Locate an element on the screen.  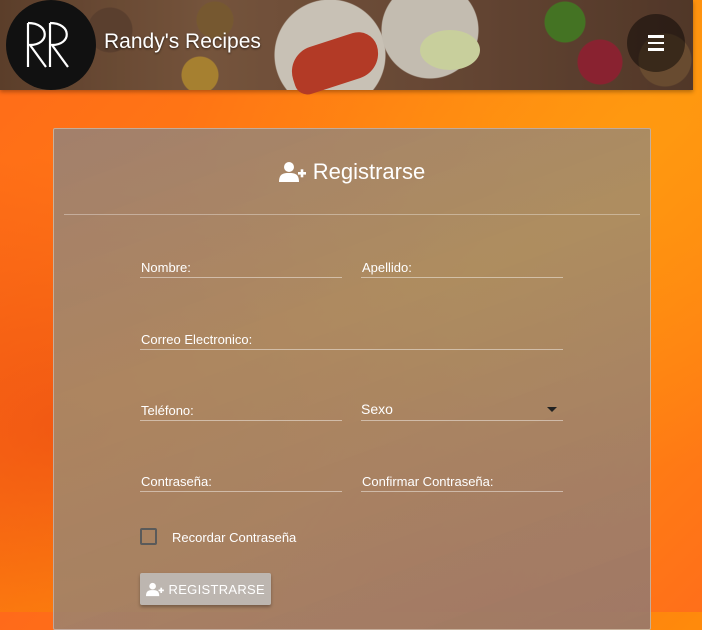
last-name-label: Apellido: is located at coordinates (387, 267).